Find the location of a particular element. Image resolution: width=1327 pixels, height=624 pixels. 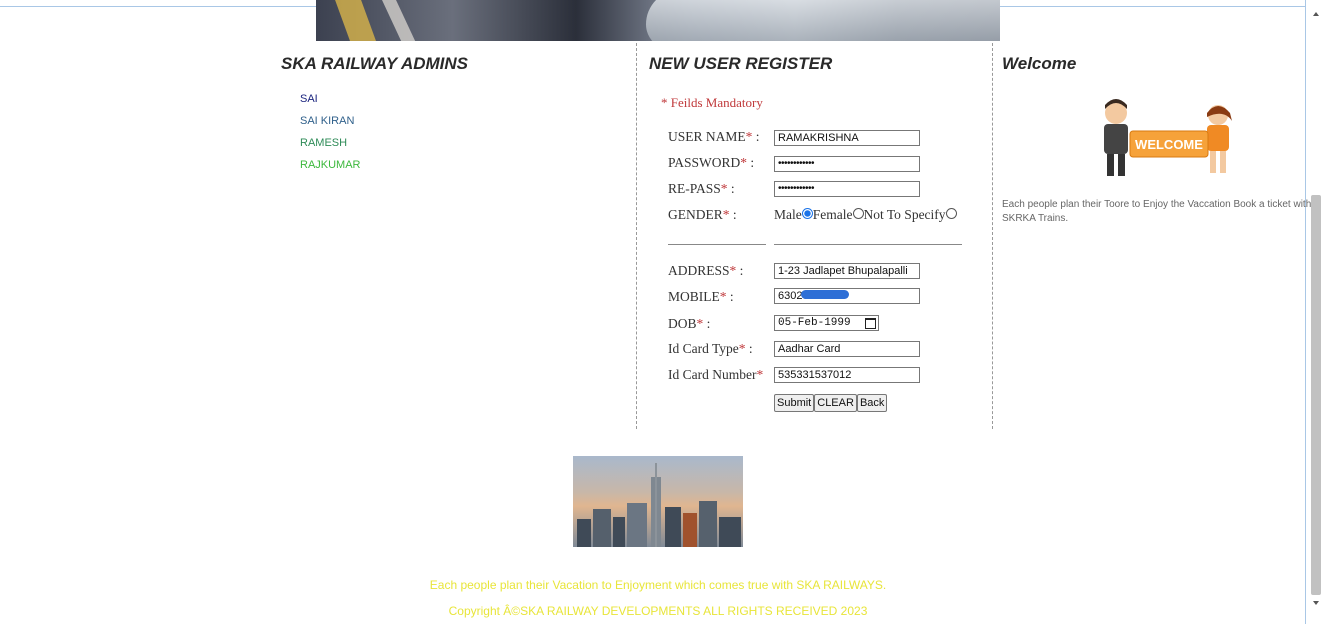

password-label: PASSWORD* : is located at coordinates (721, 163).